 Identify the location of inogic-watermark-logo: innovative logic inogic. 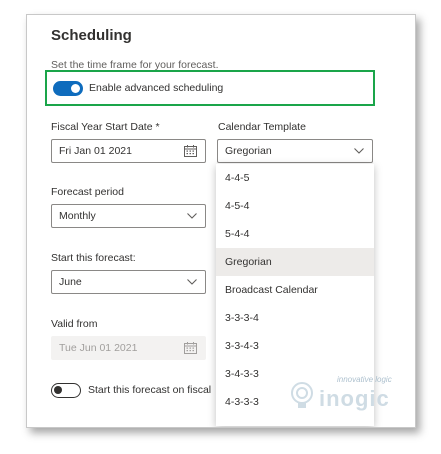
(349, 395).